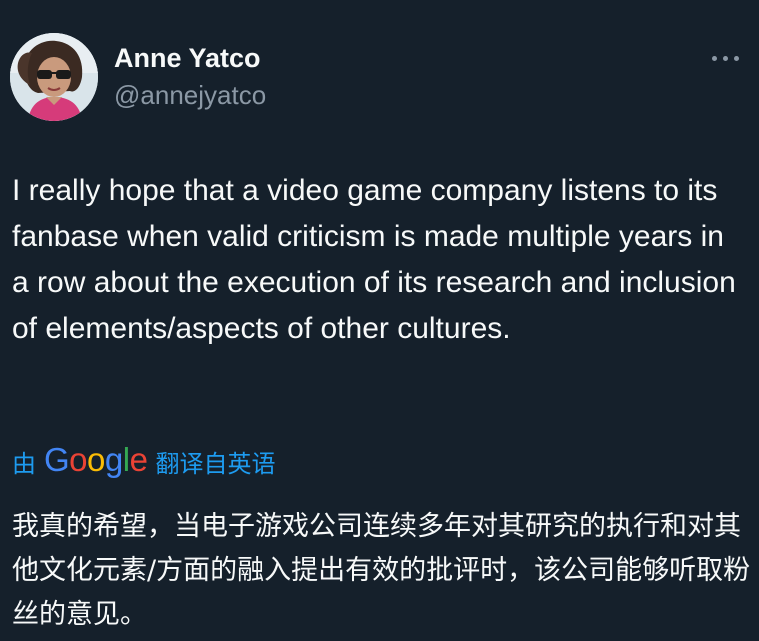 The width and height of the screenshot is (759, 641). I want to click on avatar, so click(54, 77).